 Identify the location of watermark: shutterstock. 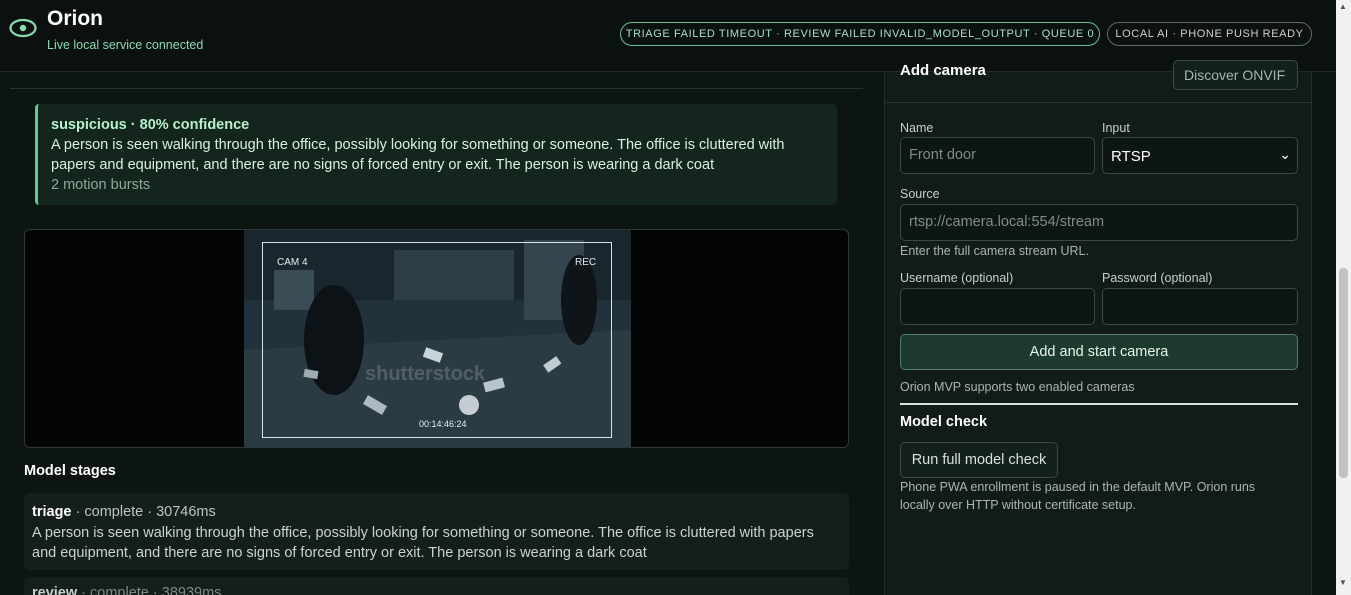
(425, 374).